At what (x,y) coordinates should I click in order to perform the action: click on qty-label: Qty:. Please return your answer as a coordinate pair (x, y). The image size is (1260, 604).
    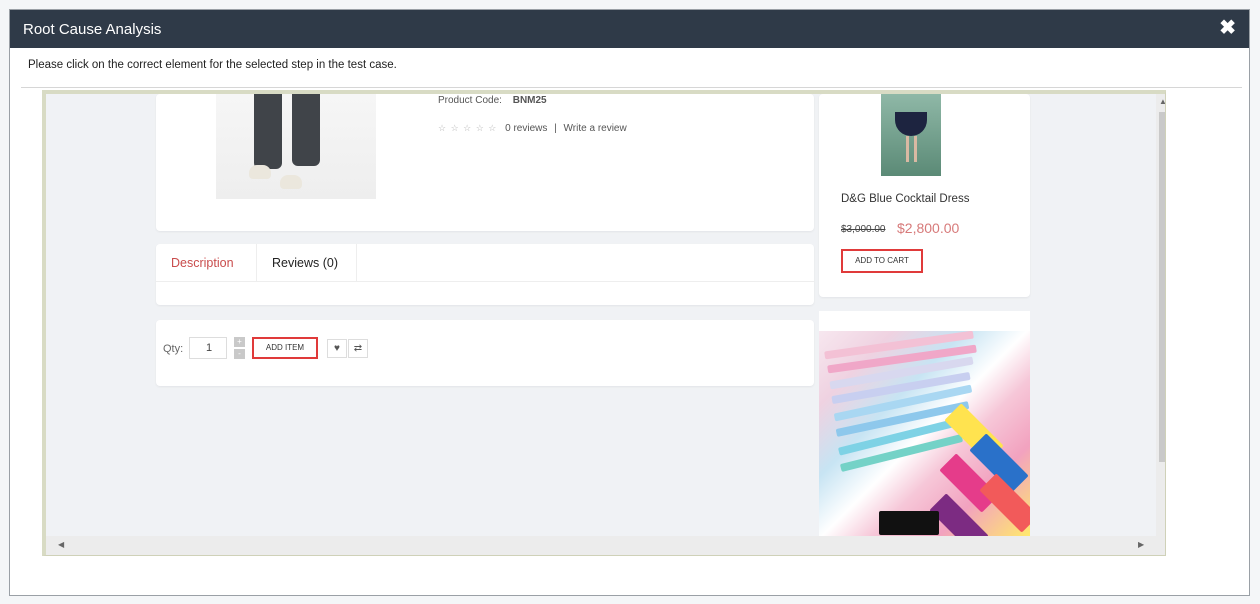
    Looking at the image, I should click on (173, 349).